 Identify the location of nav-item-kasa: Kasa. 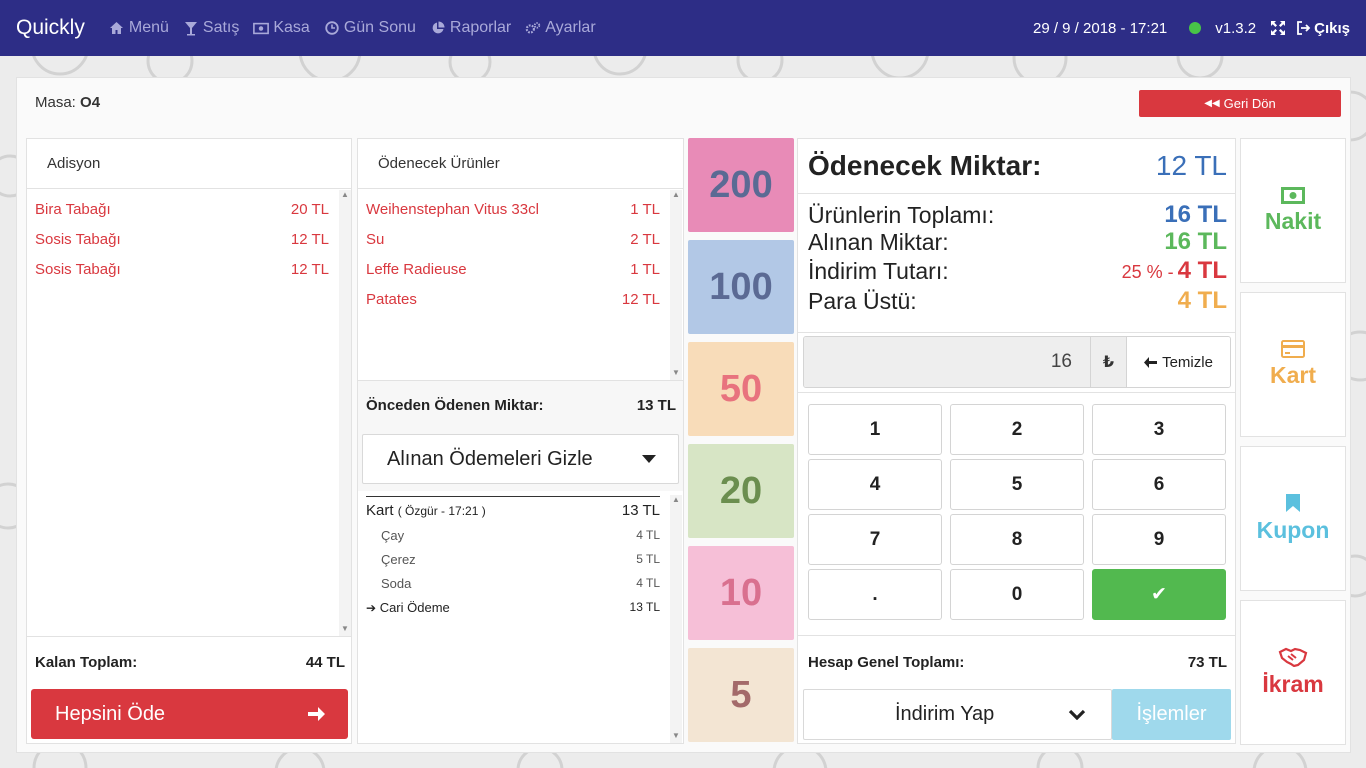
(281, 28).